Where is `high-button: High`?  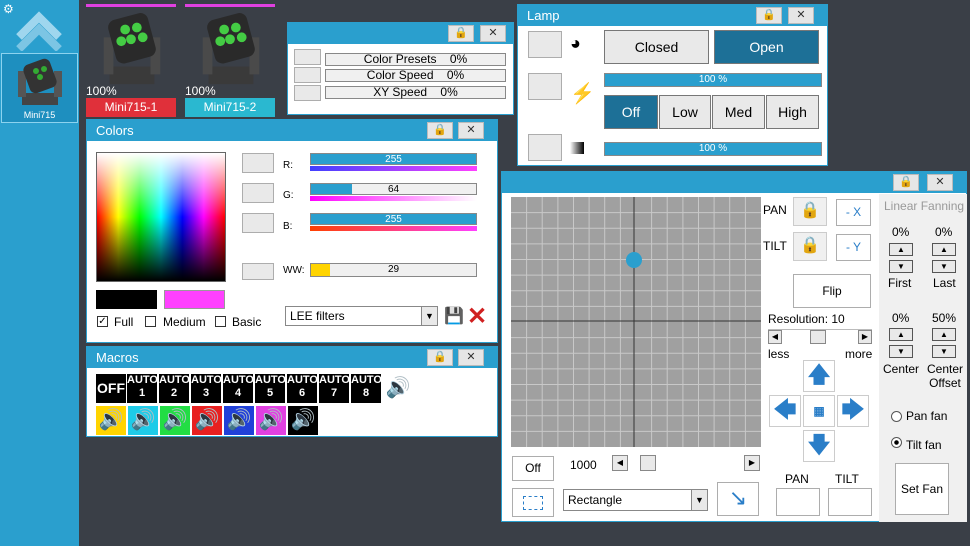 high-button: High is located at coordinates (792, 112).